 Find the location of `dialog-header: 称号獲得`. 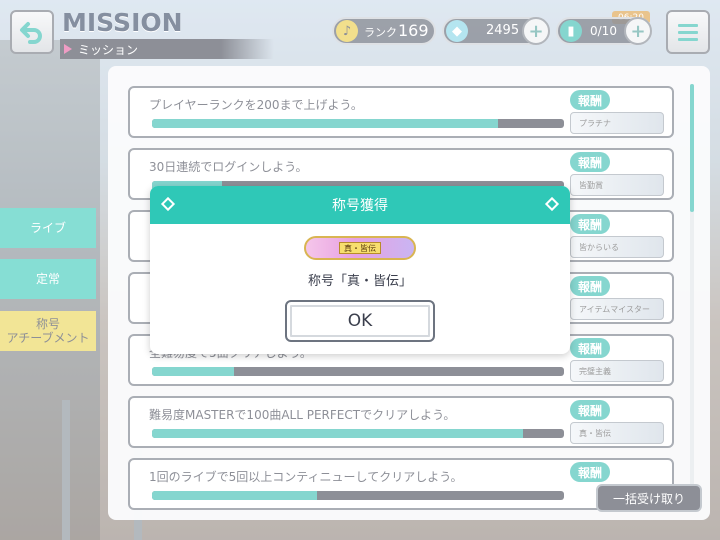

dialog-header: 称号獲得 is located at coordinates (360, 205).